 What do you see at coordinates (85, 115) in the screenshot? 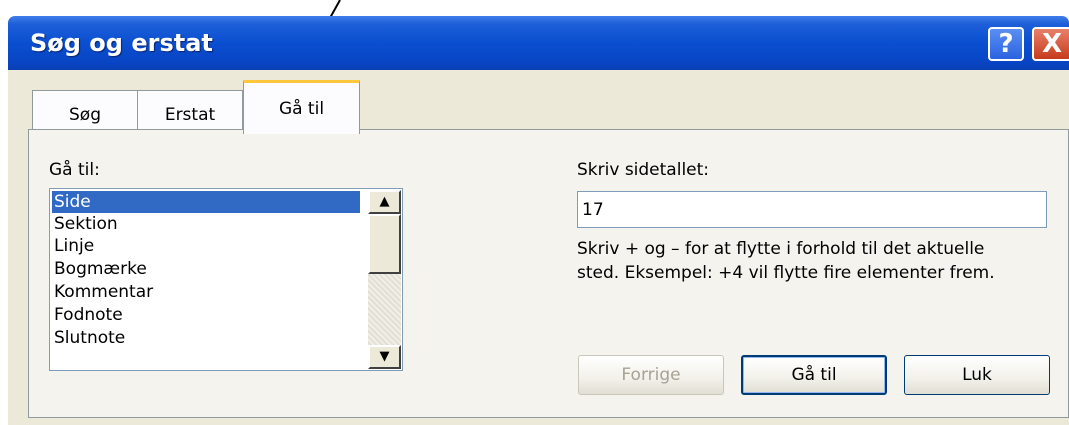
I see `tab-search-label: Søg` at bounding box center [85, 115].